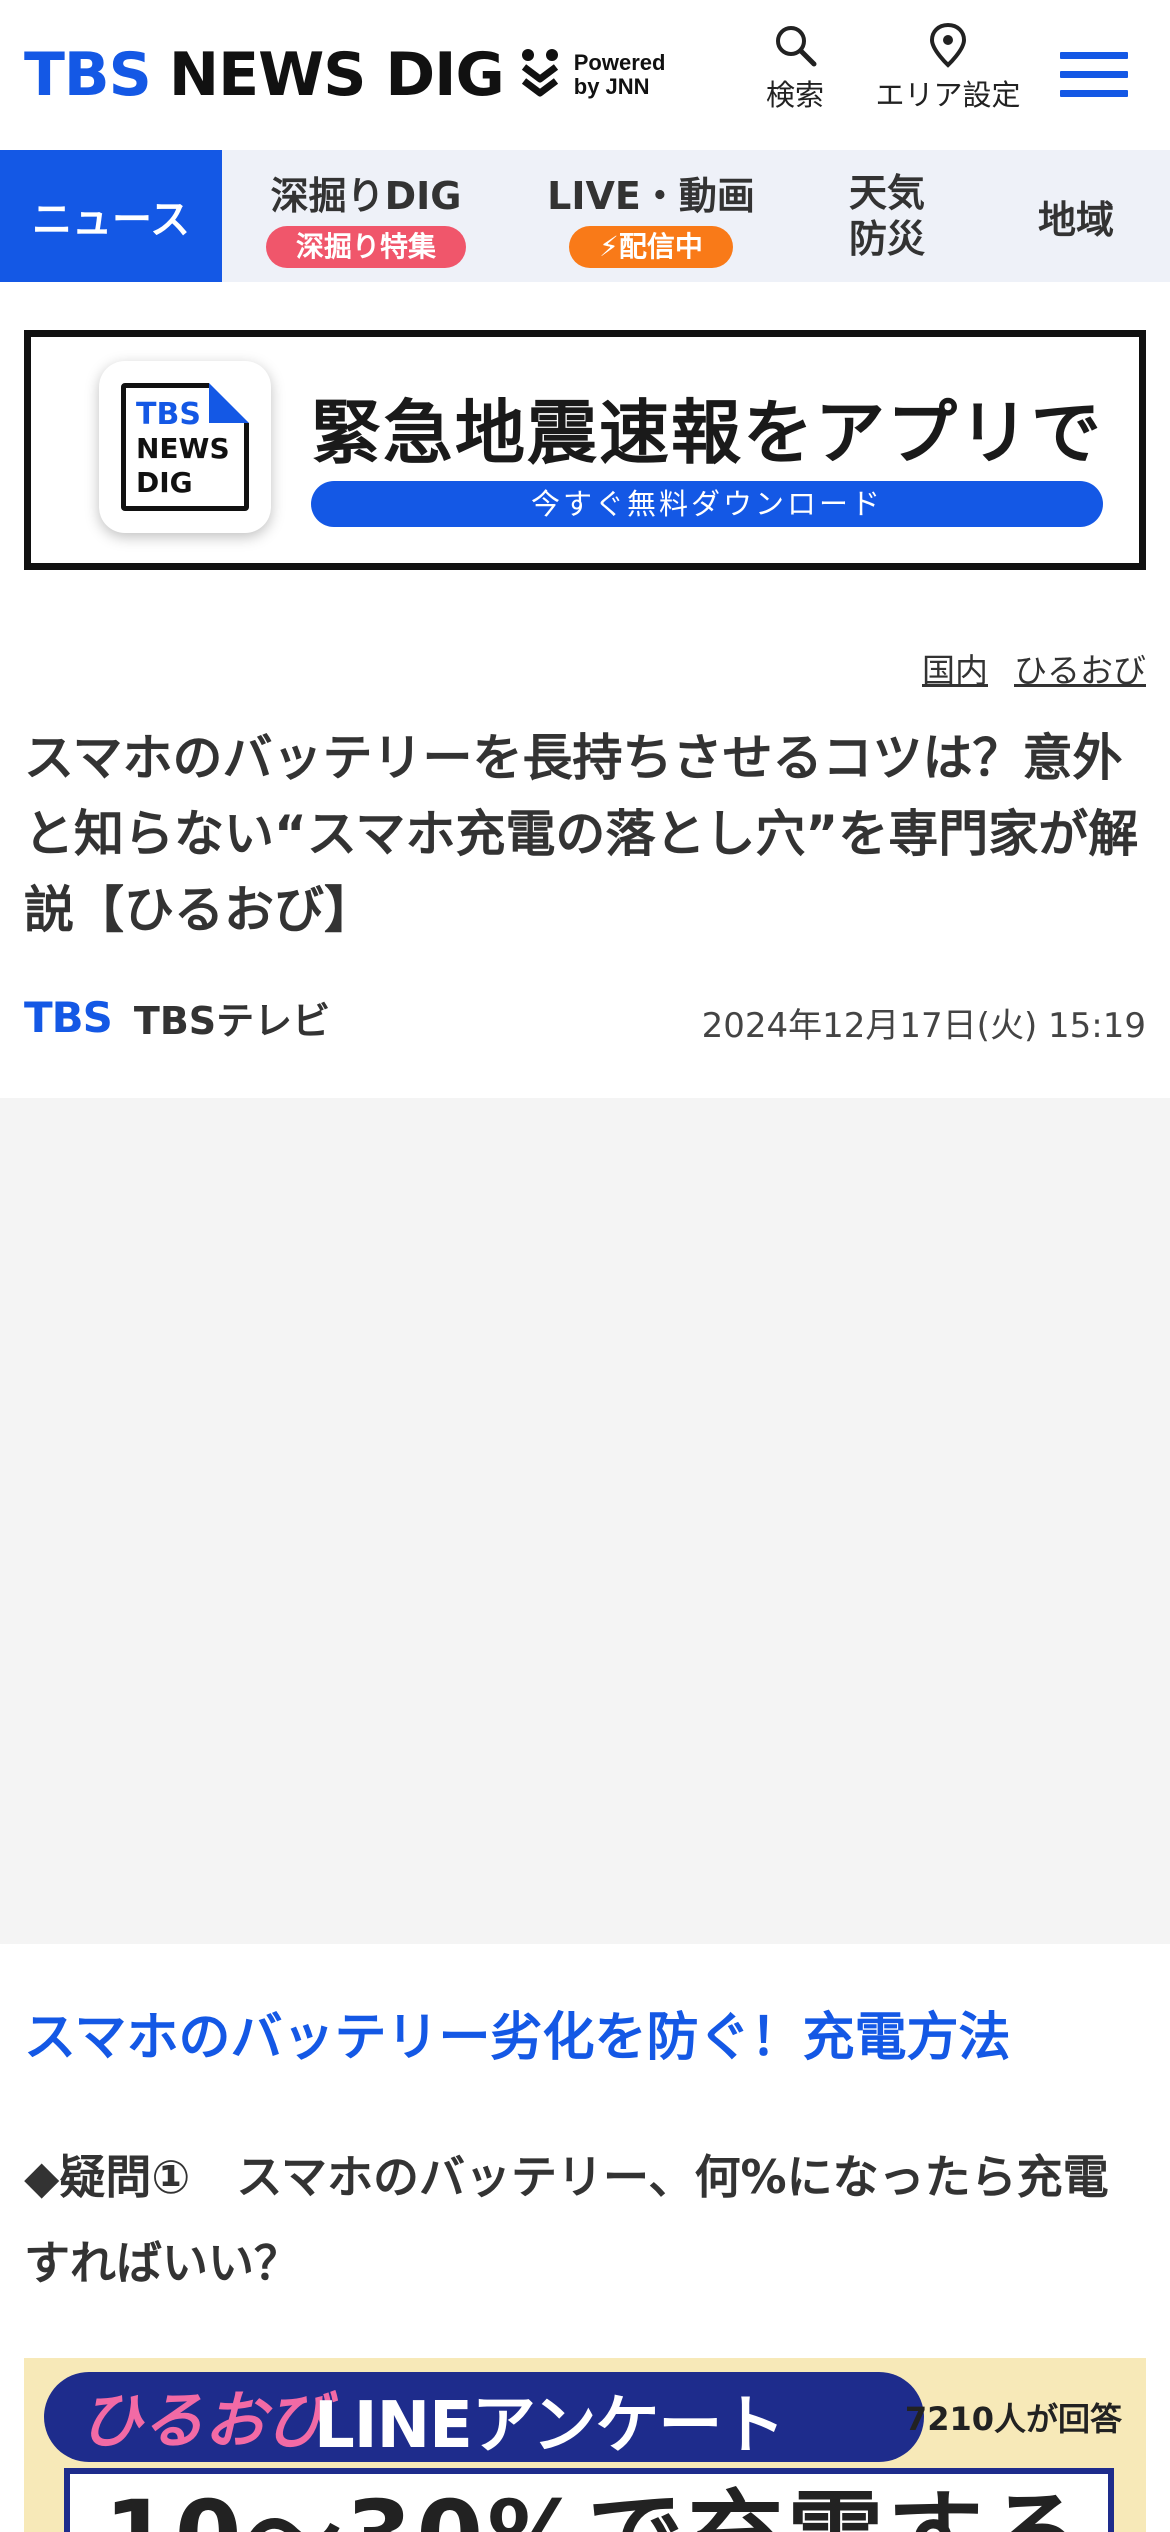 Image resolution: width=1170 pixels, height=2532 pixels. What do you see at coordinates (707, 504) in the screenshot?
I see `download-button: 今すぐ無料ダウンロード` at bounding box center [707, 504].